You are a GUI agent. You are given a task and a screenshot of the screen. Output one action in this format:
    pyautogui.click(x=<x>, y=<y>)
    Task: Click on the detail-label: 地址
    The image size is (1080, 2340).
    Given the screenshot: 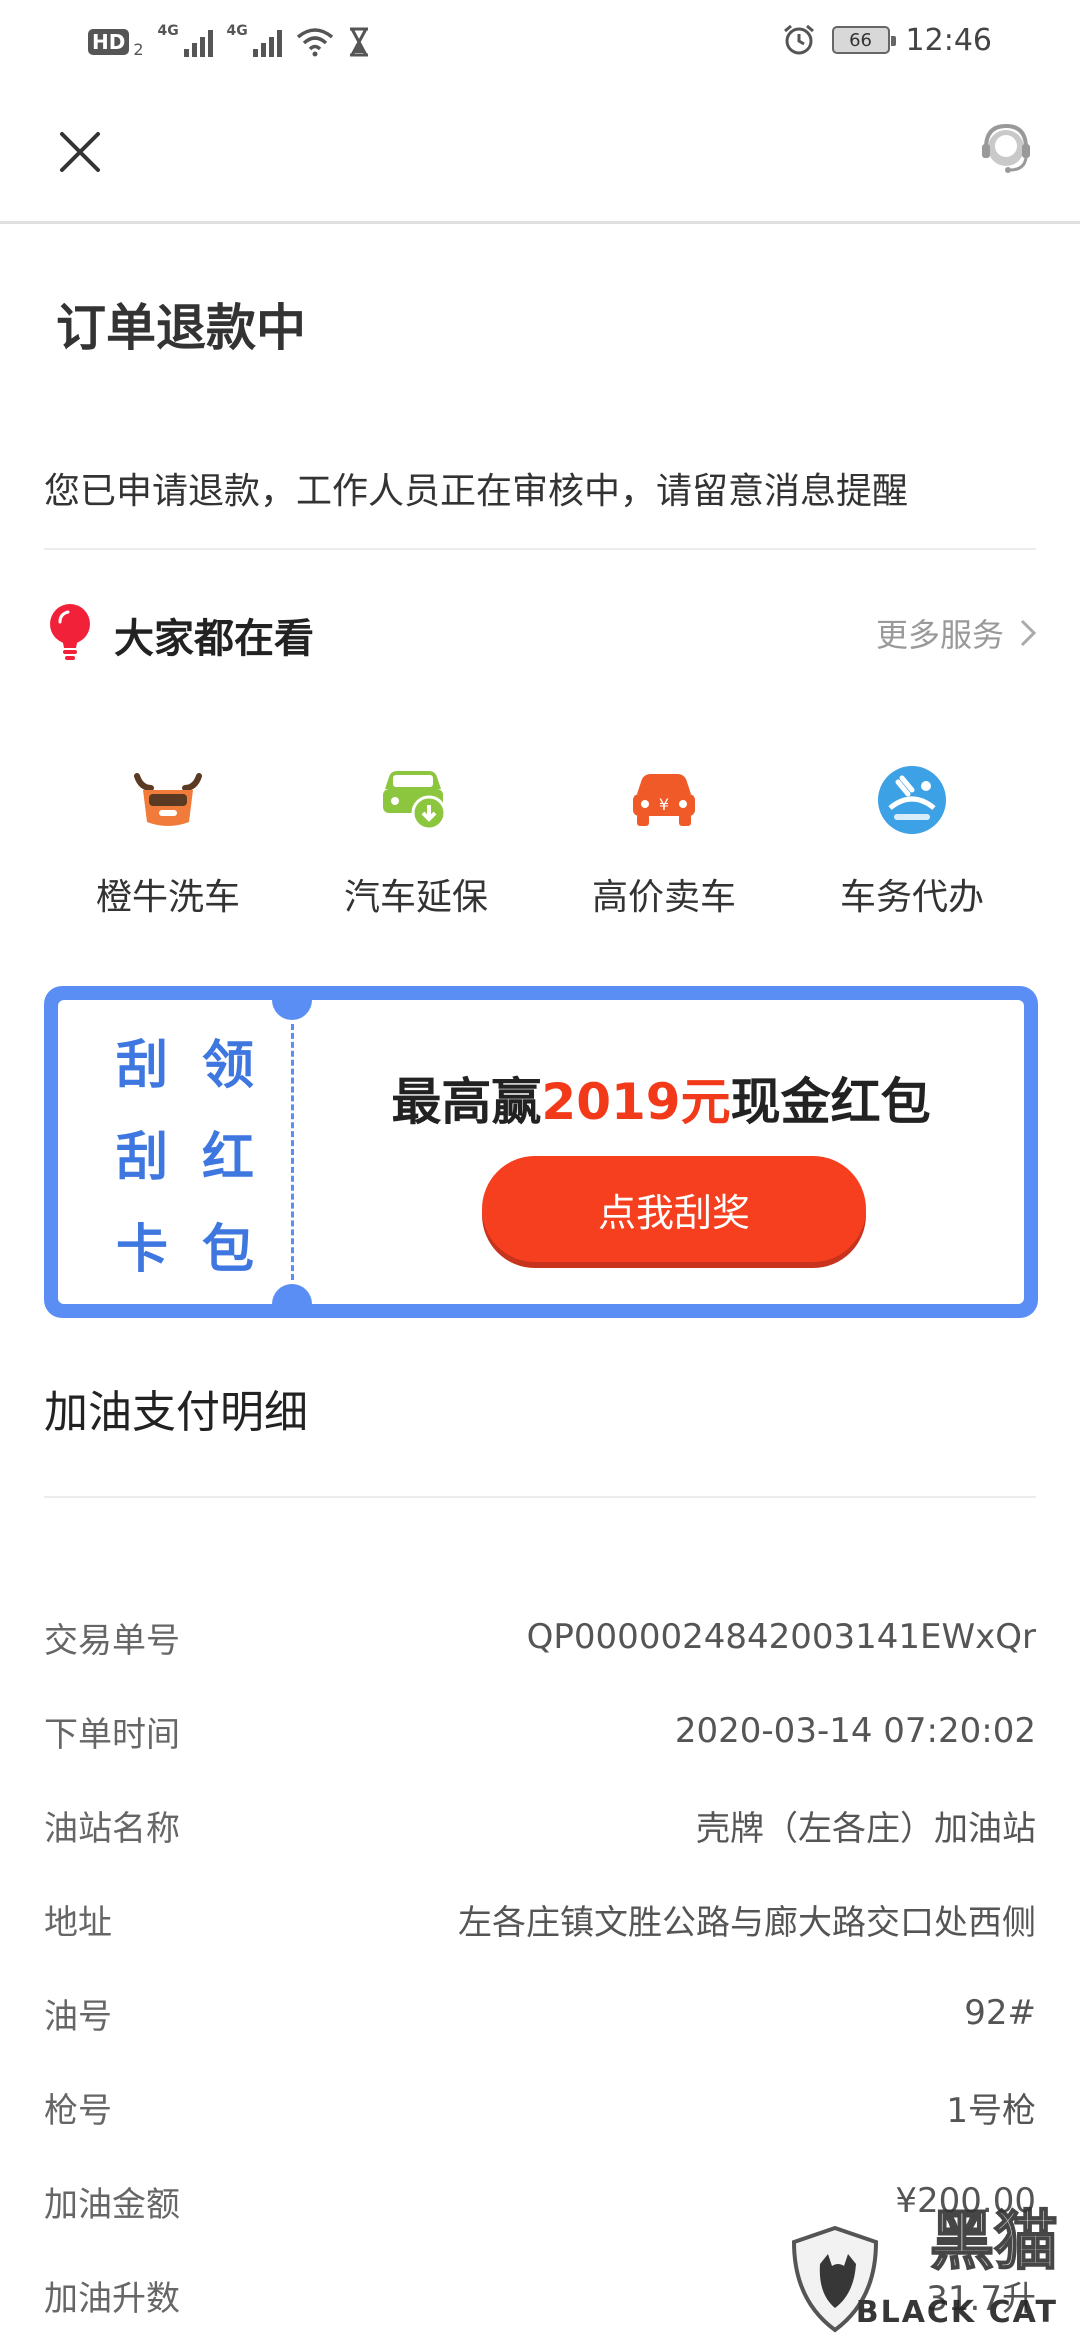 What is the action you would take?
    pyautogui.click(x=78, y=1922)
    